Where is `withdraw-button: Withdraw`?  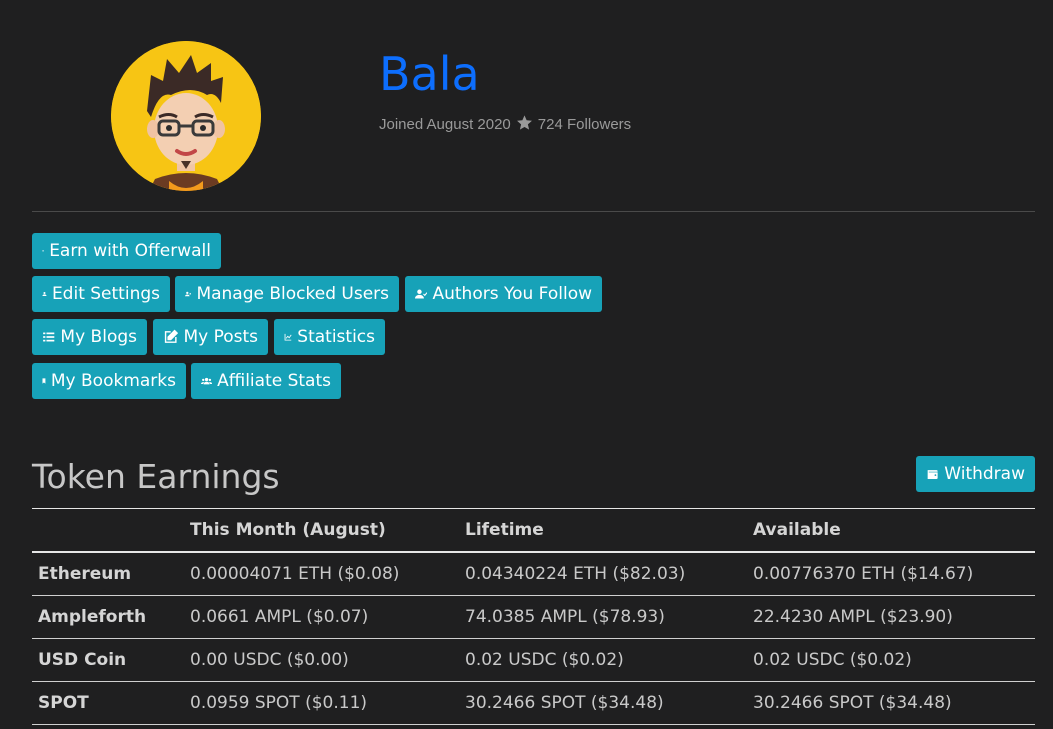 withdraw-button: Withdraw is located at coordinates (975, 474).